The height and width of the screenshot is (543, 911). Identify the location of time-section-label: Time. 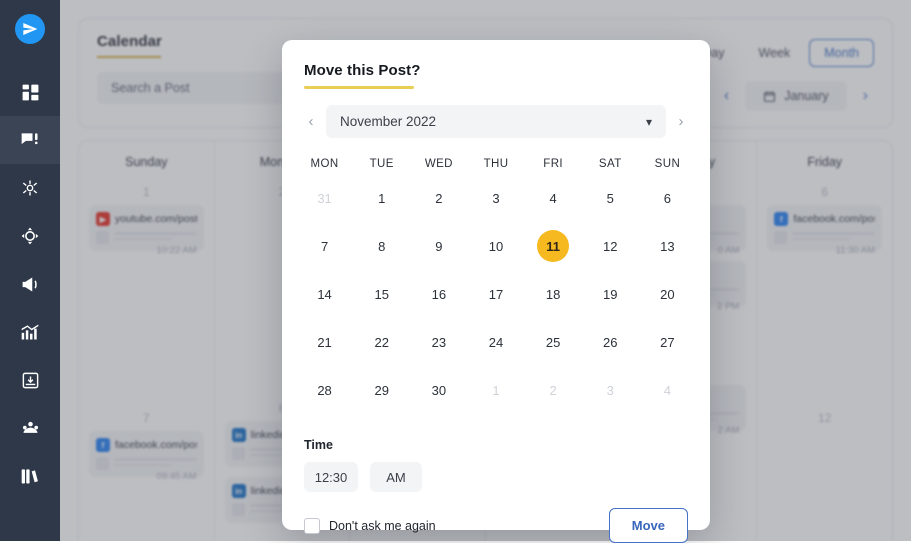
(318, 445).